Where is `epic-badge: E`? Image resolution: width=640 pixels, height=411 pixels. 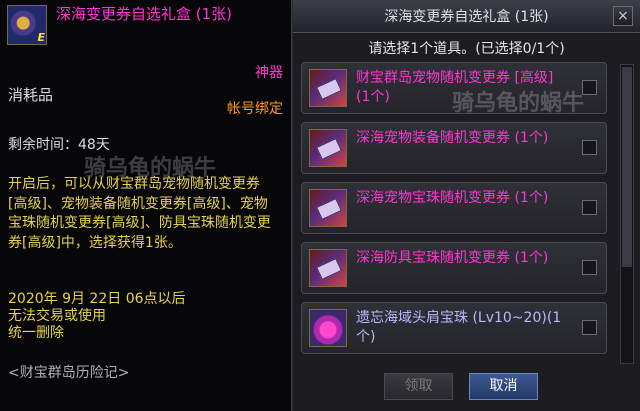 epic-badge: E is located at coordinates (41, 37).